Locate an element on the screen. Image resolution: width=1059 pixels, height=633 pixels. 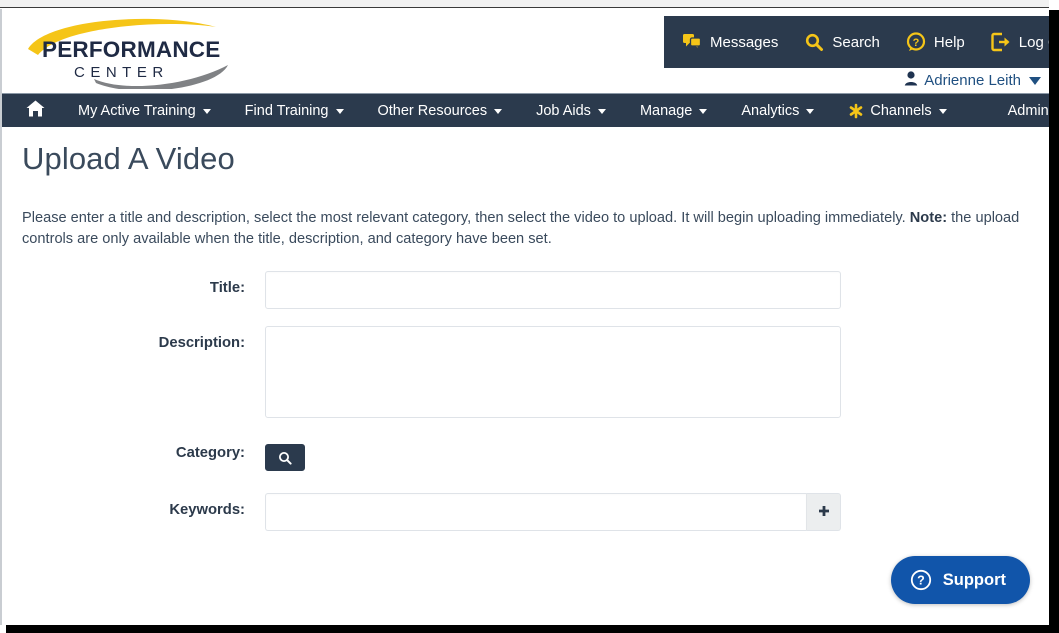
nav-label-other-resources: Other Resources is located at coordinates (432, 110).